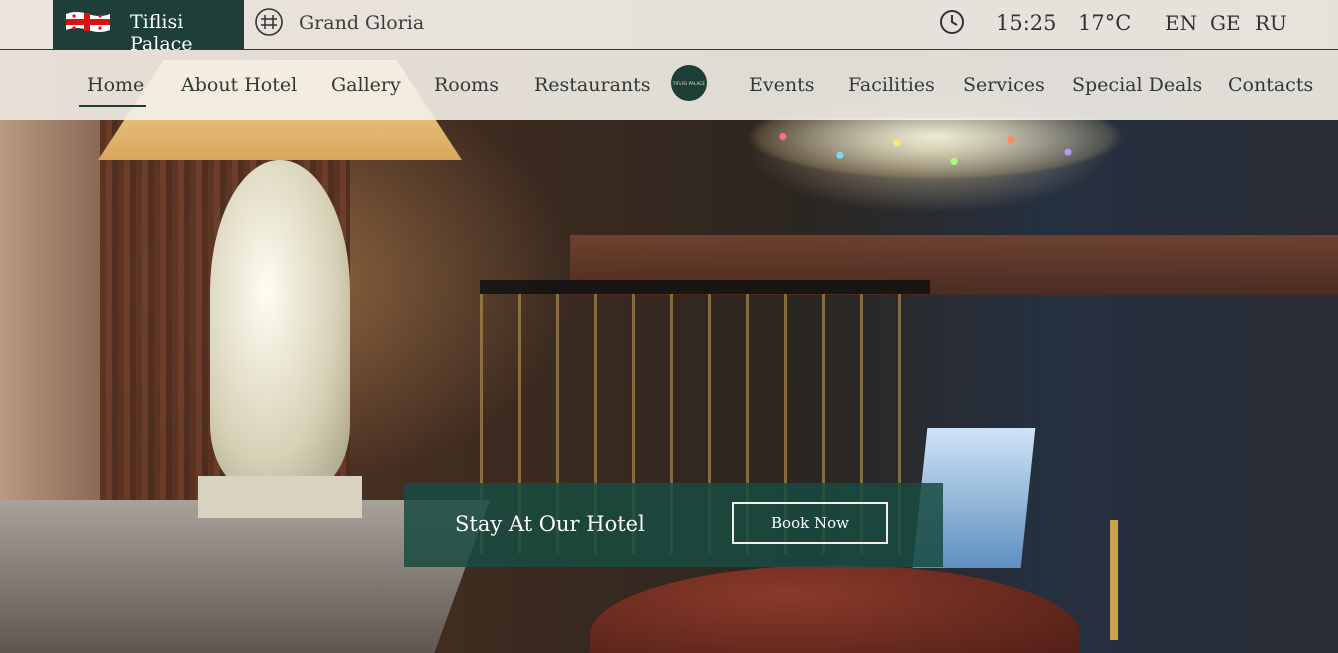 The height and width of the screenshot is (653, 1338). I want to click on current-temperature: 17°C, so click(1105, 23).